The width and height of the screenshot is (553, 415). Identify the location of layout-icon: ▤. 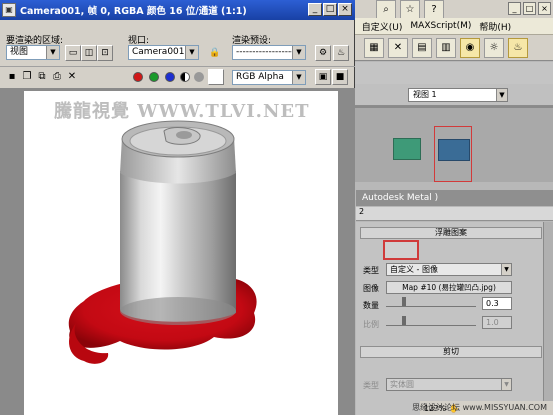
(422, 47).